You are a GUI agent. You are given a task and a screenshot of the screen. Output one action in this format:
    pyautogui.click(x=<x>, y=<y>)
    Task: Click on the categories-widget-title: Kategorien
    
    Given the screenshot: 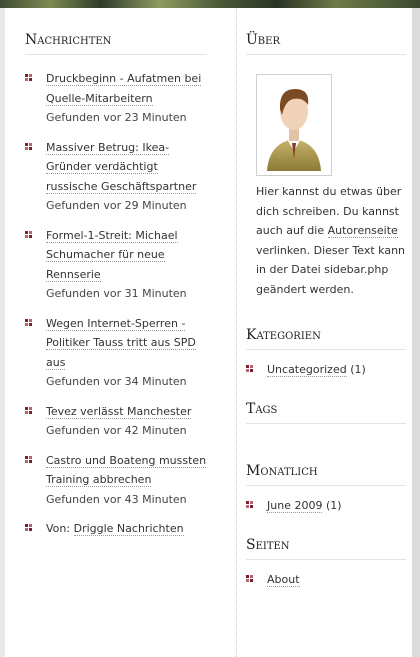 What is the action you would take?
    pyautogui.click(x=326, y=338)
    